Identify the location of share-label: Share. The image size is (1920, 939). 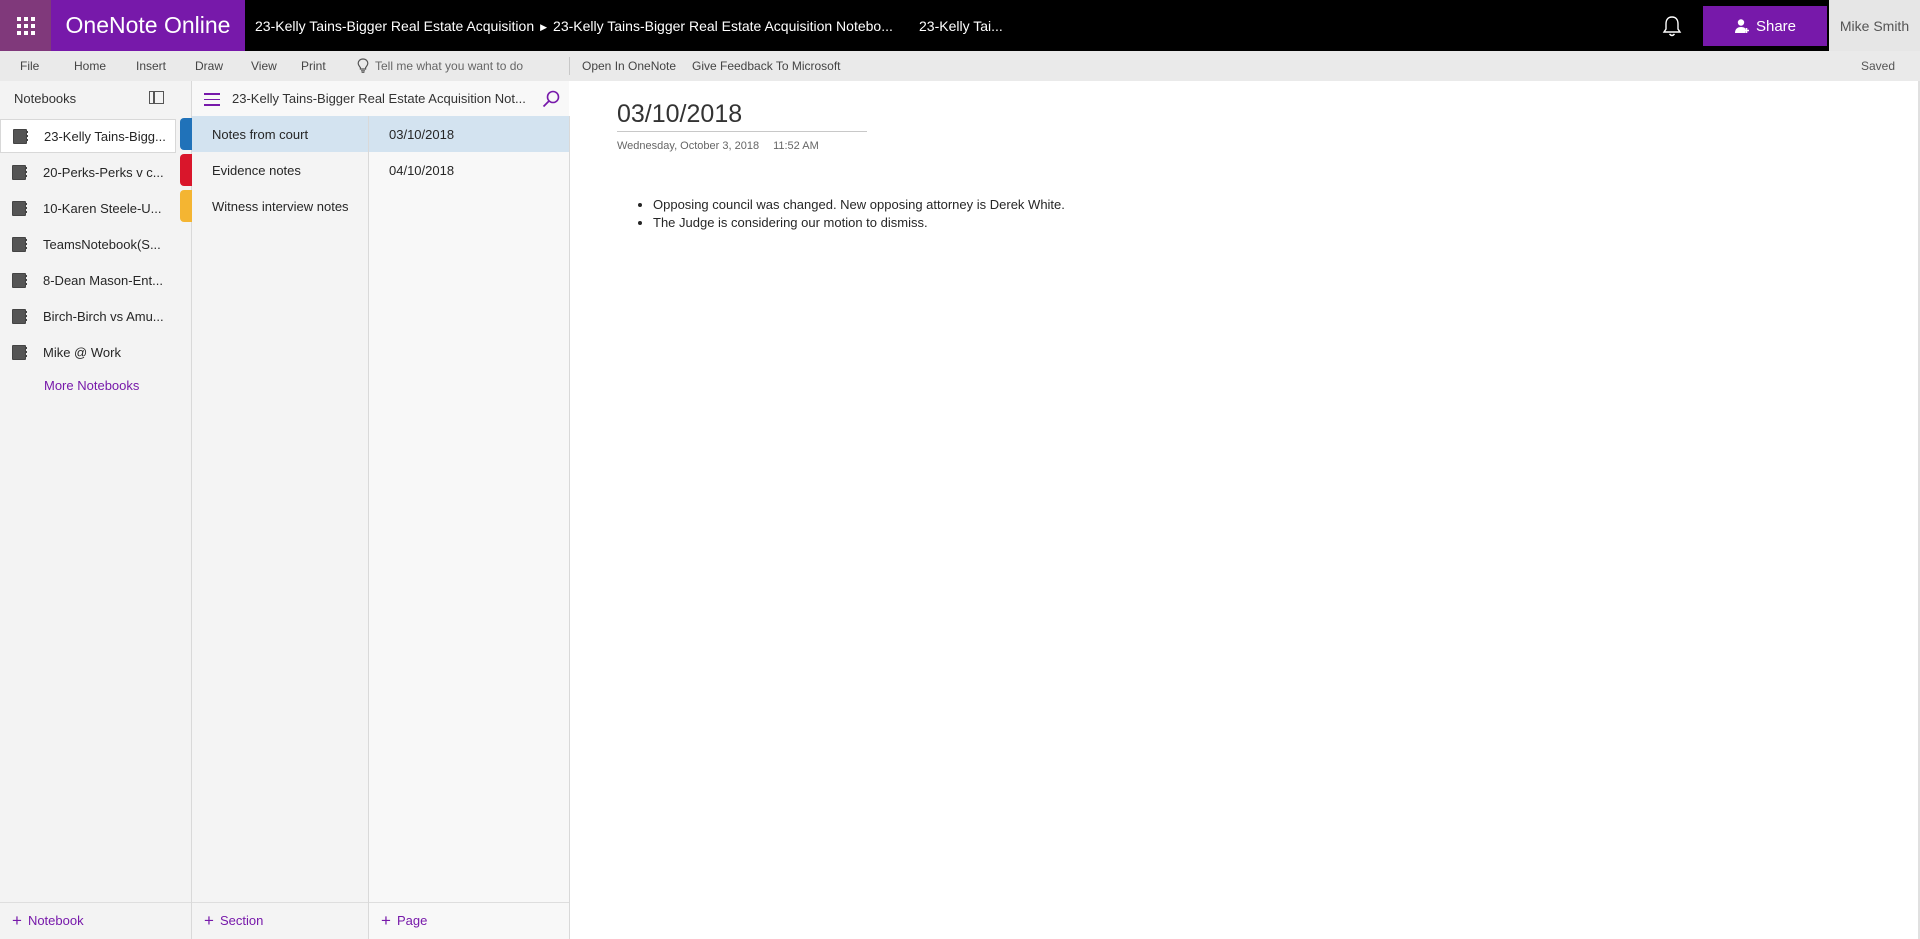
(1776, 26).